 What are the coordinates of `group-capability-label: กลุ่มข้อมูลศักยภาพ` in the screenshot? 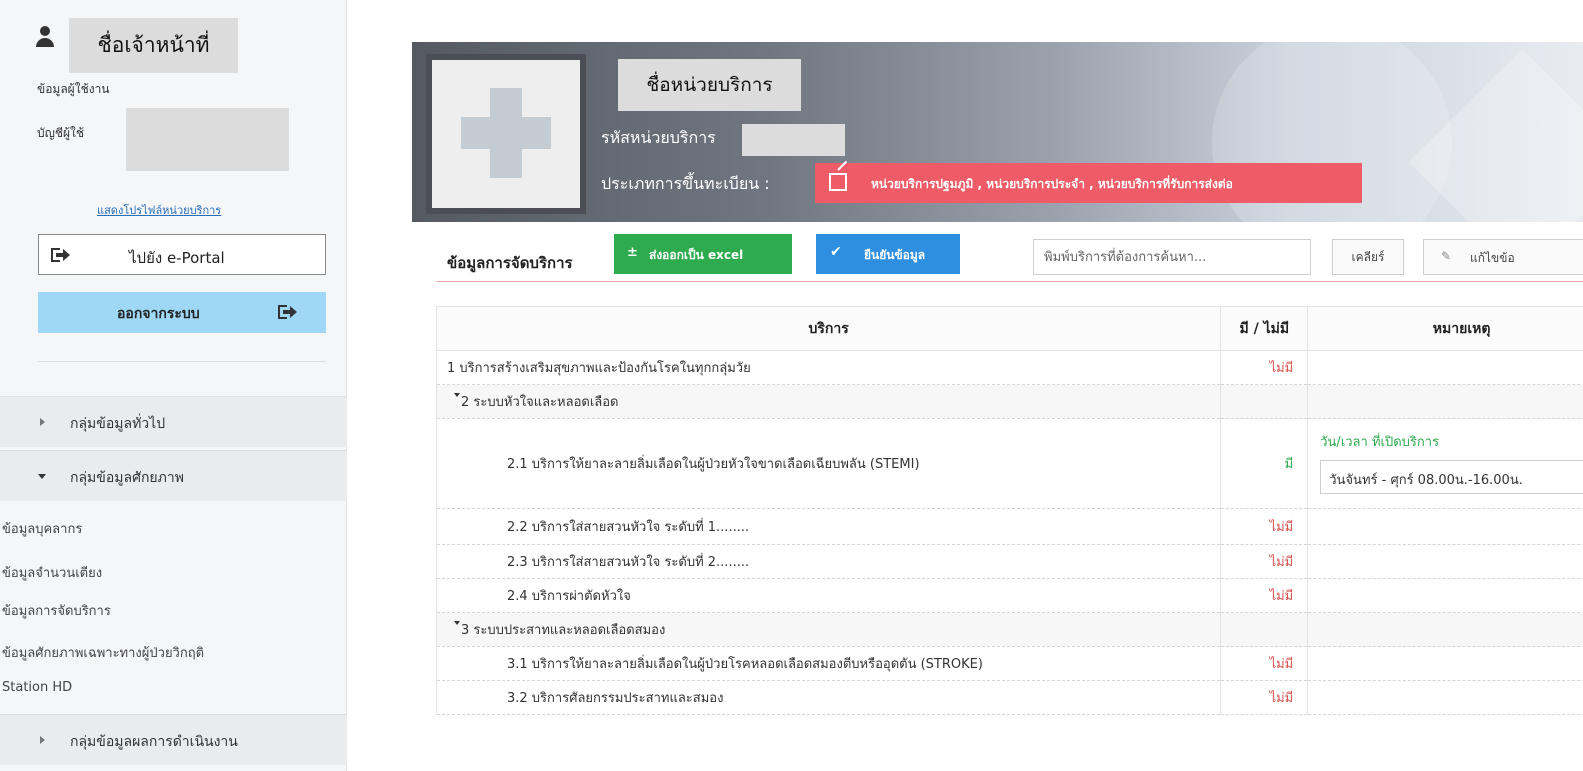 It's located at (127, 478).